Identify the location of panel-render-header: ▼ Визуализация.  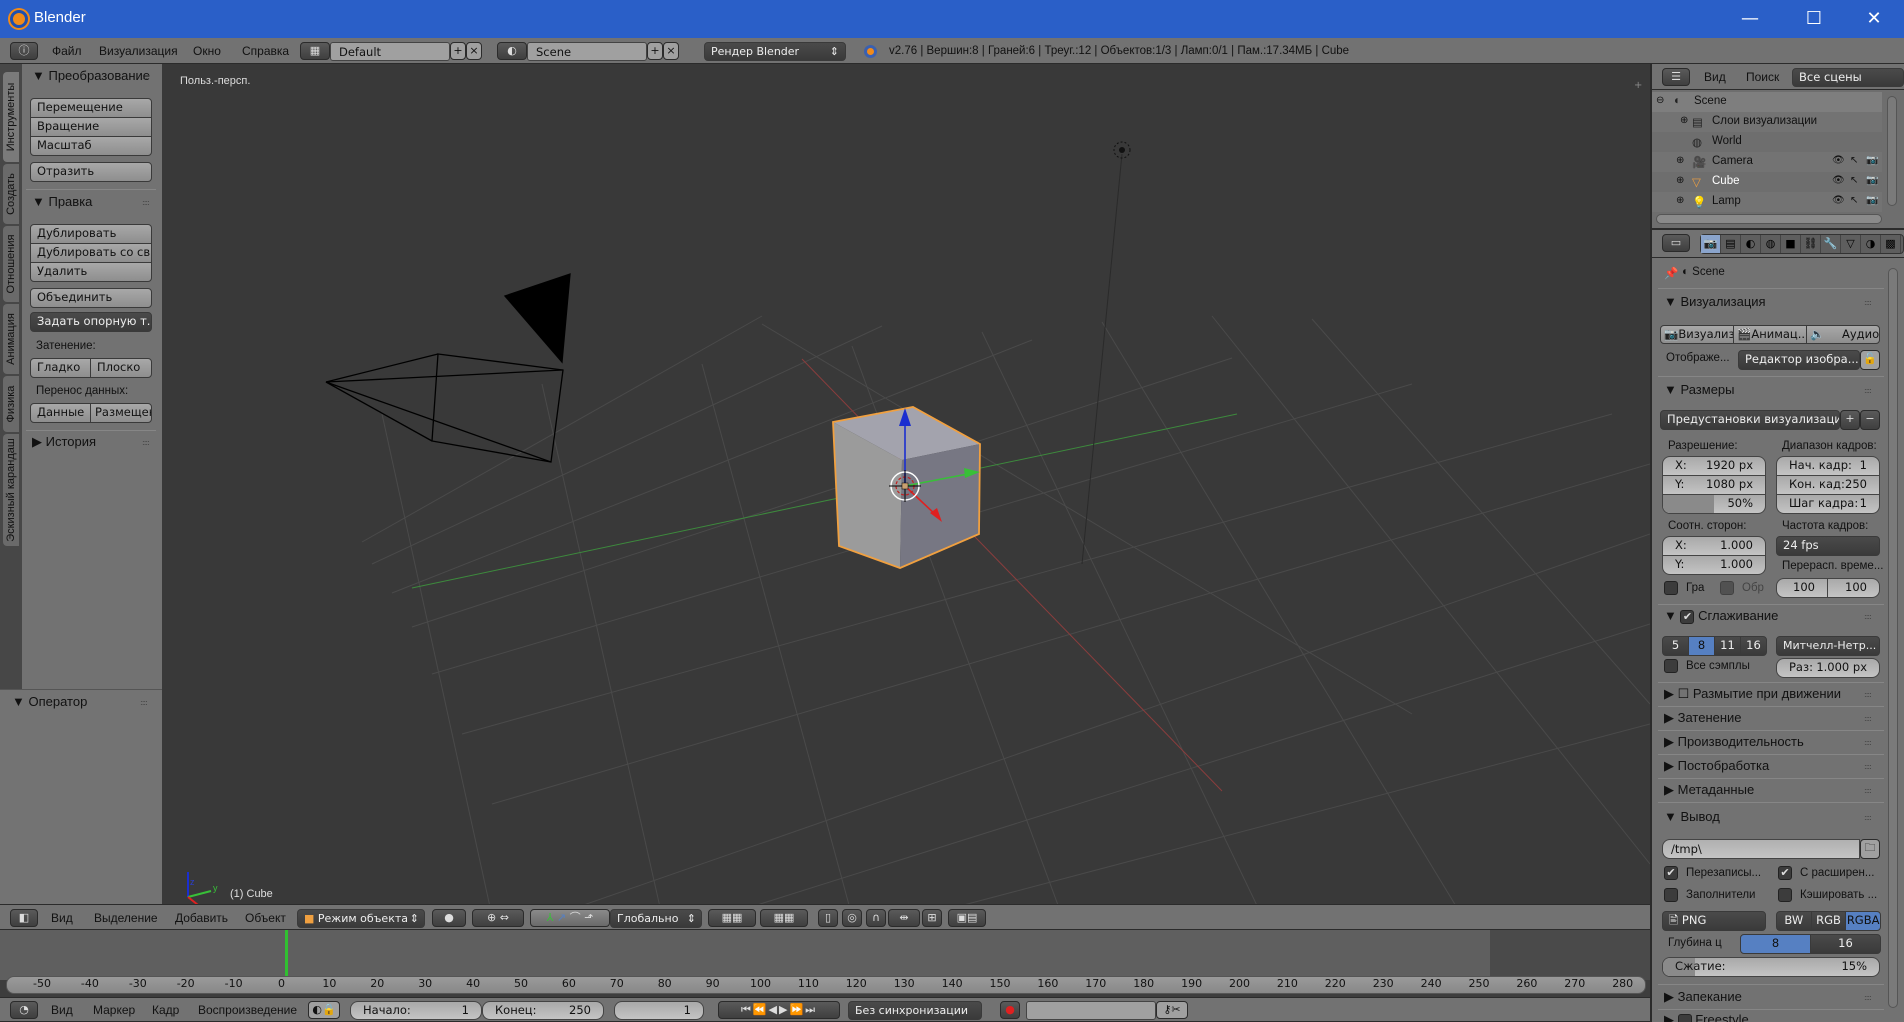
(1715, 301).